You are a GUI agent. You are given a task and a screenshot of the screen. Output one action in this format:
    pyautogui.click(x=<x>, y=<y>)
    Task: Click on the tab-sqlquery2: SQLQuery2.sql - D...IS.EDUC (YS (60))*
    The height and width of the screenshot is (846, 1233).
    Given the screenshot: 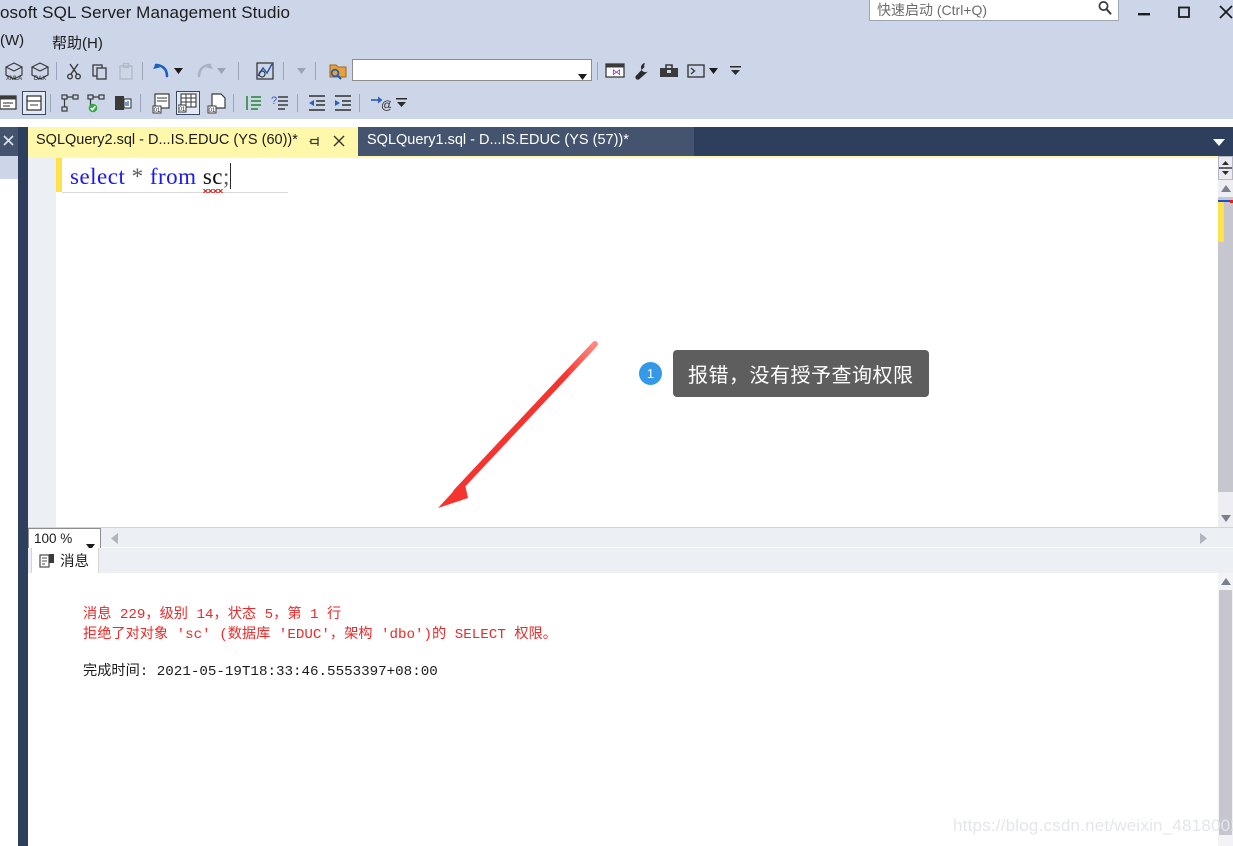 What is the action you would take?
    pyautogui.click(x=193, y=141)
    